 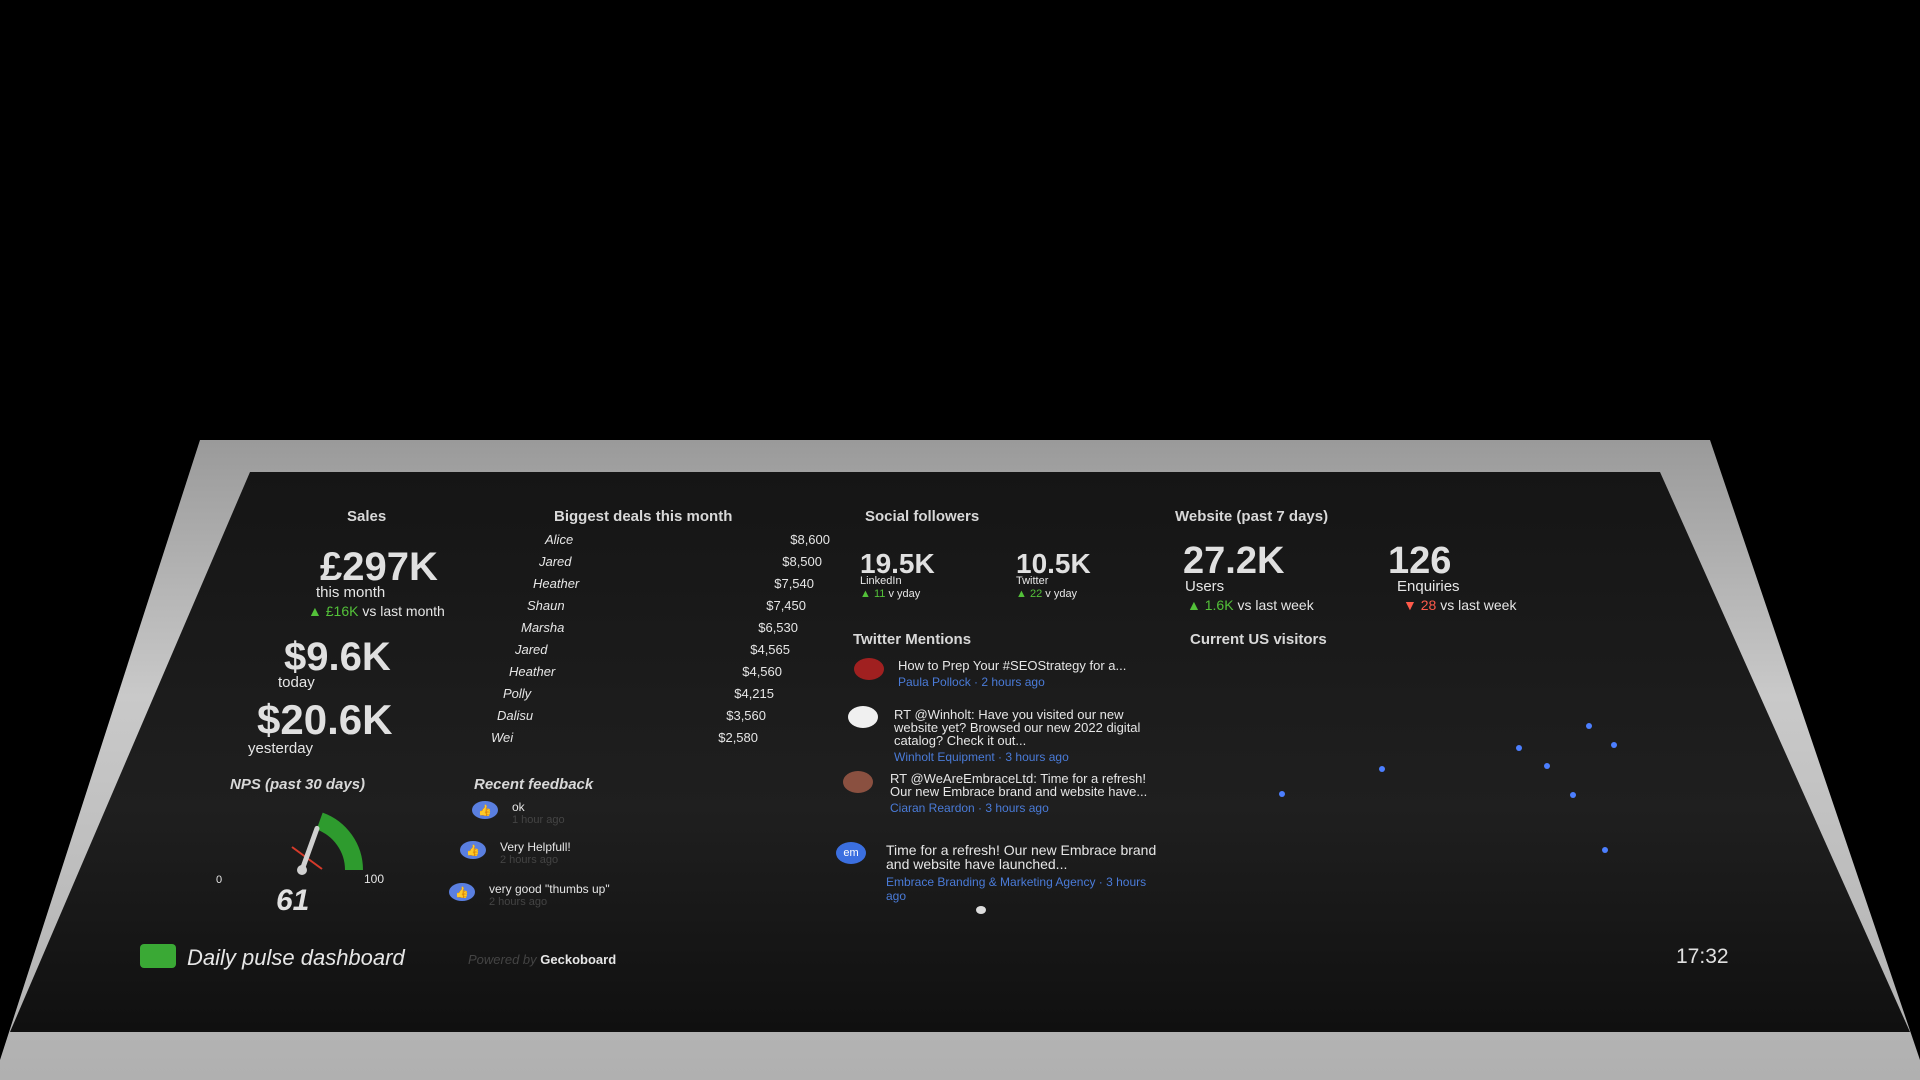 I want to click on linkedin-delta-value: 11, so click(x=879, y=594).